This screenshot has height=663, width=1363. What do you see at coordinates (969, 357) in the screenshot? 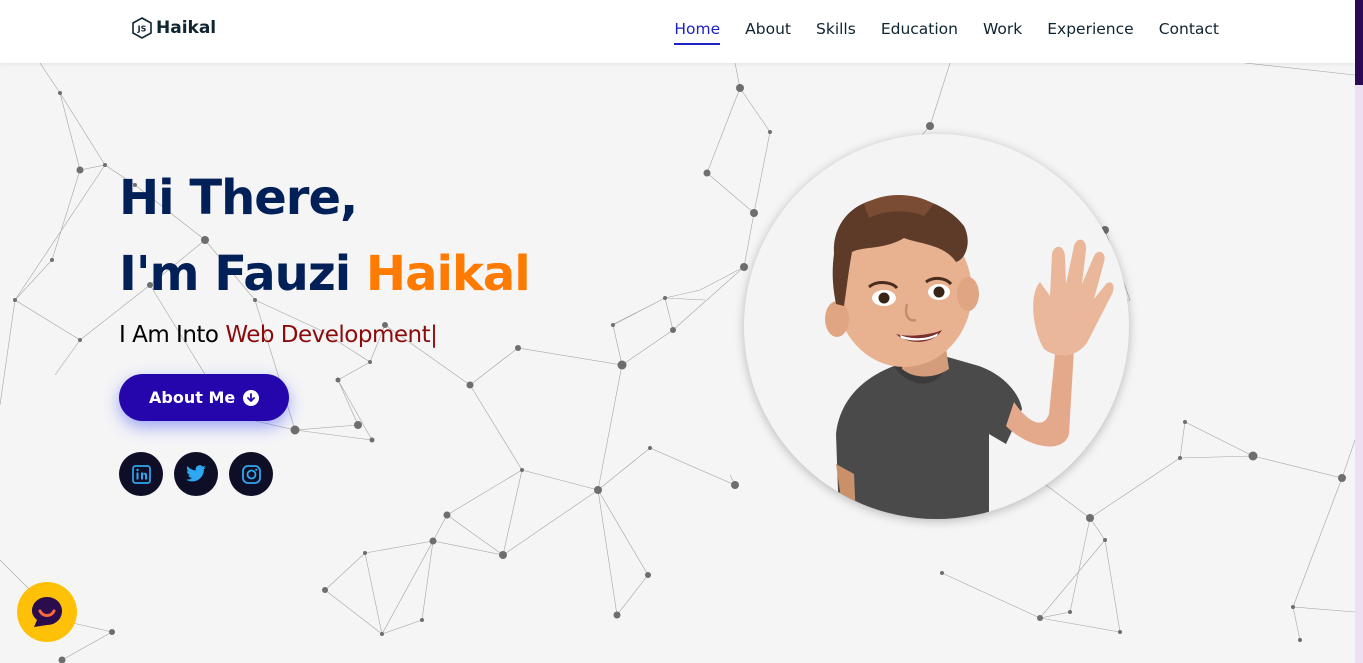
I see `memoji-waving-avatar` at bounding box center [969, 357].